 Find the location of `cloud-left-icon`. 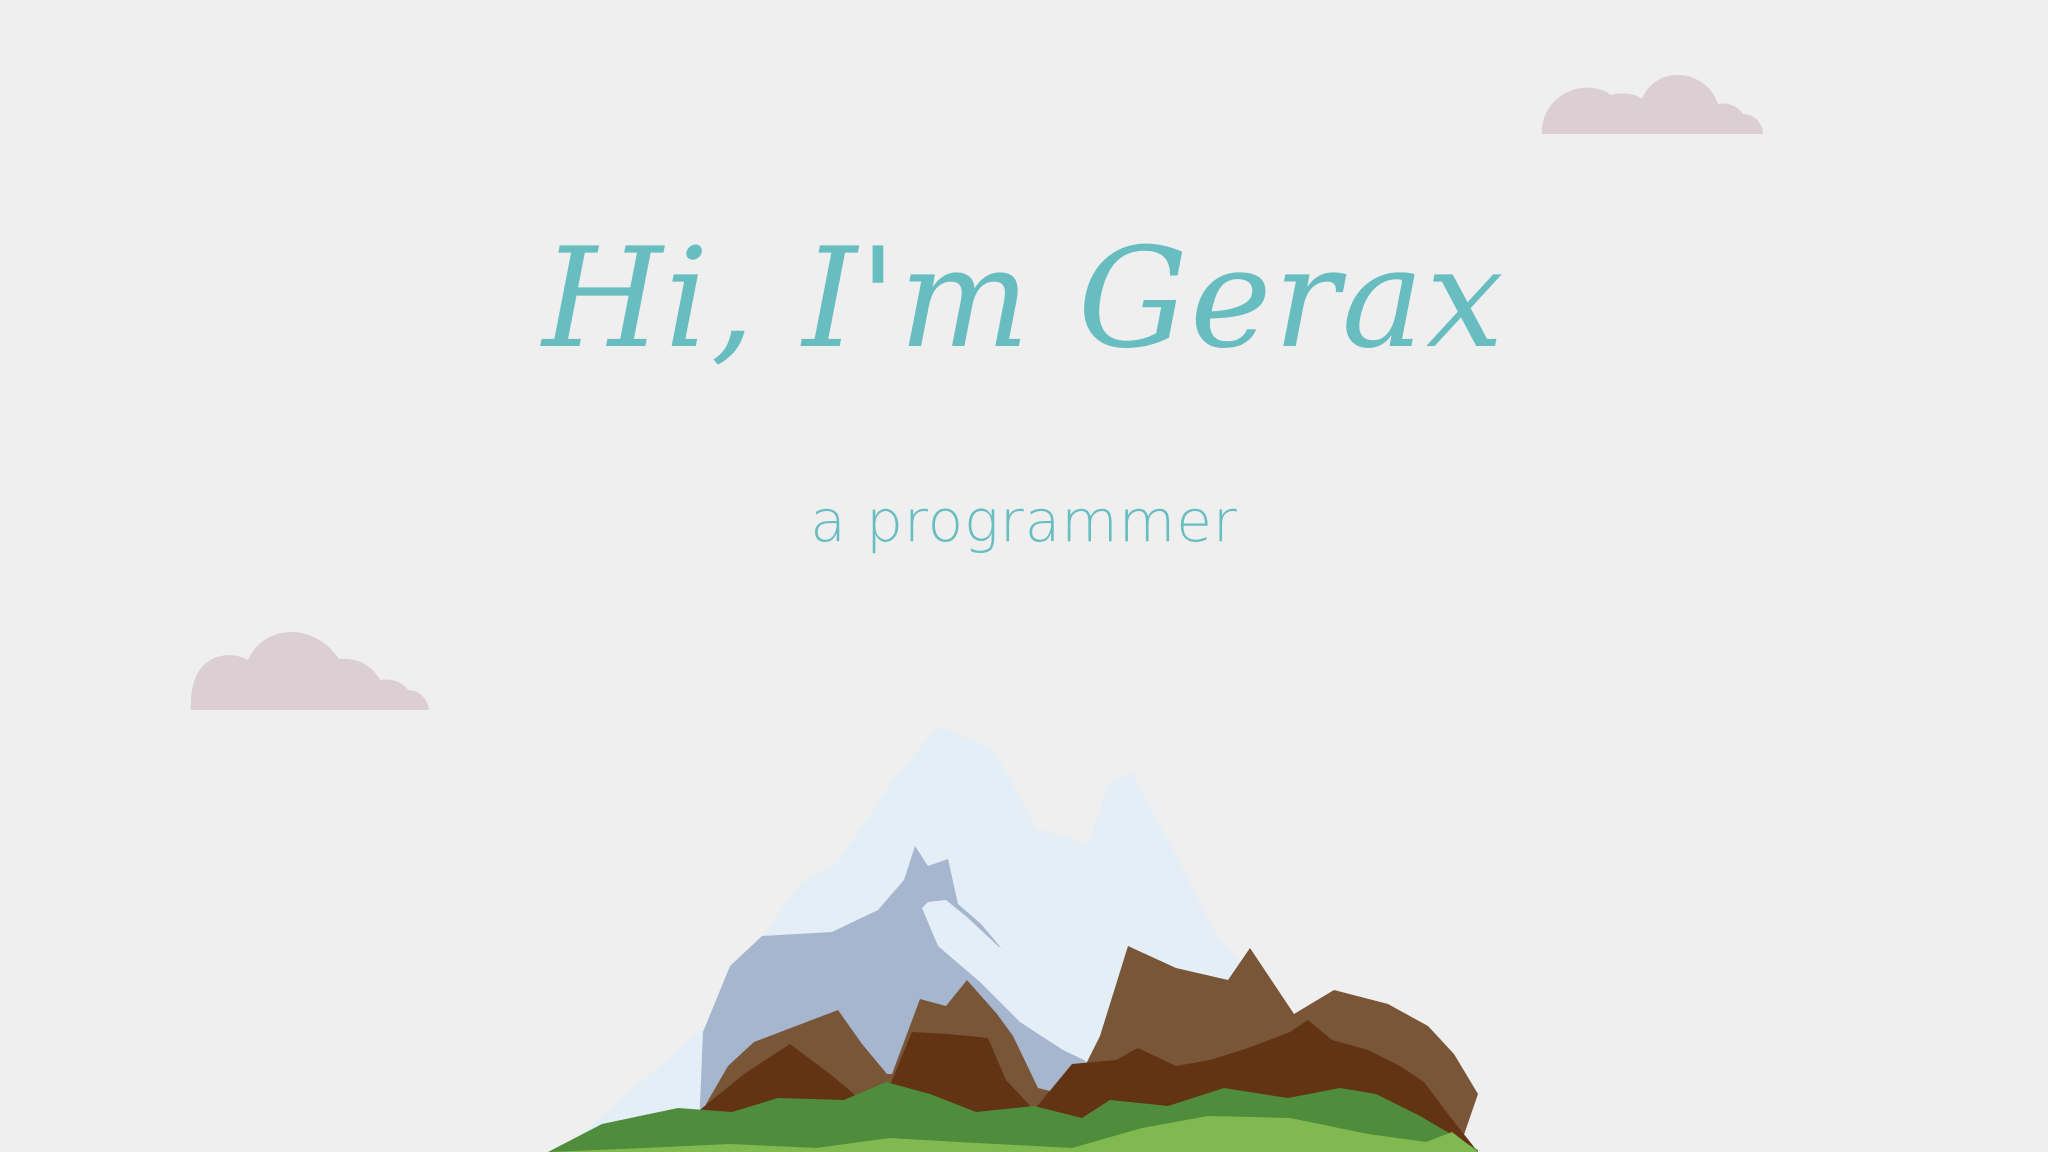

cloud-left-icon is located at coordinates (309, 671).